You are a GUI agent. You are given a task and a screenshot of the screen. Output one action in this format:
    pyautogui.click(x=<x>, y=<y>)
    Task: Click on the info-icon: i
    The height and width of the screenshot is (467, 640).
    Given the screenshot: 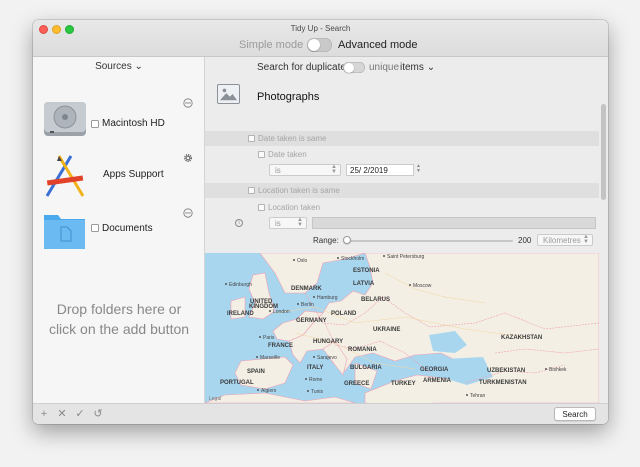 What is the action you would take?
    pyautogui.click(x=239, y=223)
    